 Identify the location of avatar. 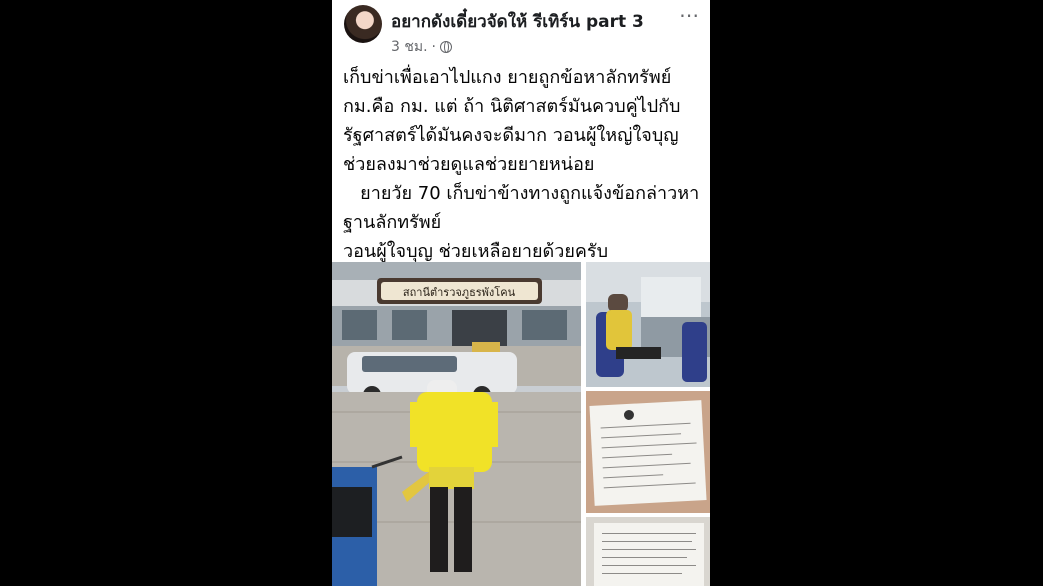
(363, 24).